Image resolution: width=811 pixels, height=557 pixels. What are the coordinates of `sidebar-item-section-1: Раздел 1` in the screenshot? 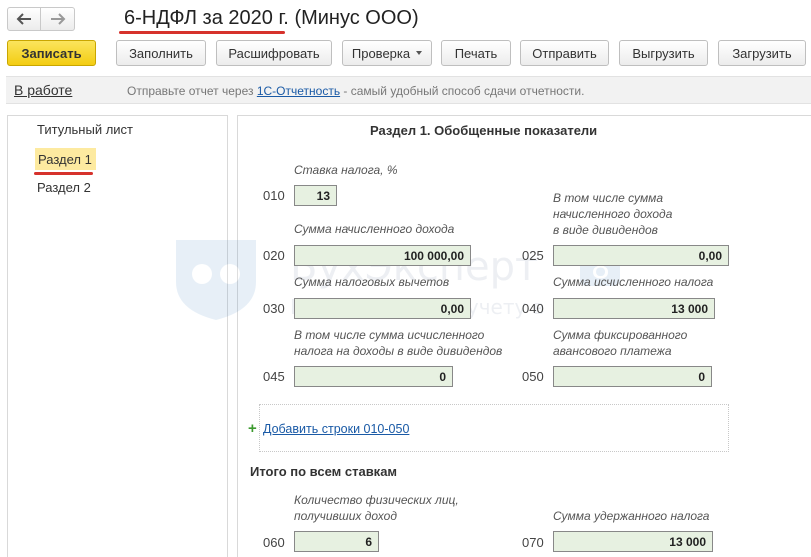 It's located at (117, 158).